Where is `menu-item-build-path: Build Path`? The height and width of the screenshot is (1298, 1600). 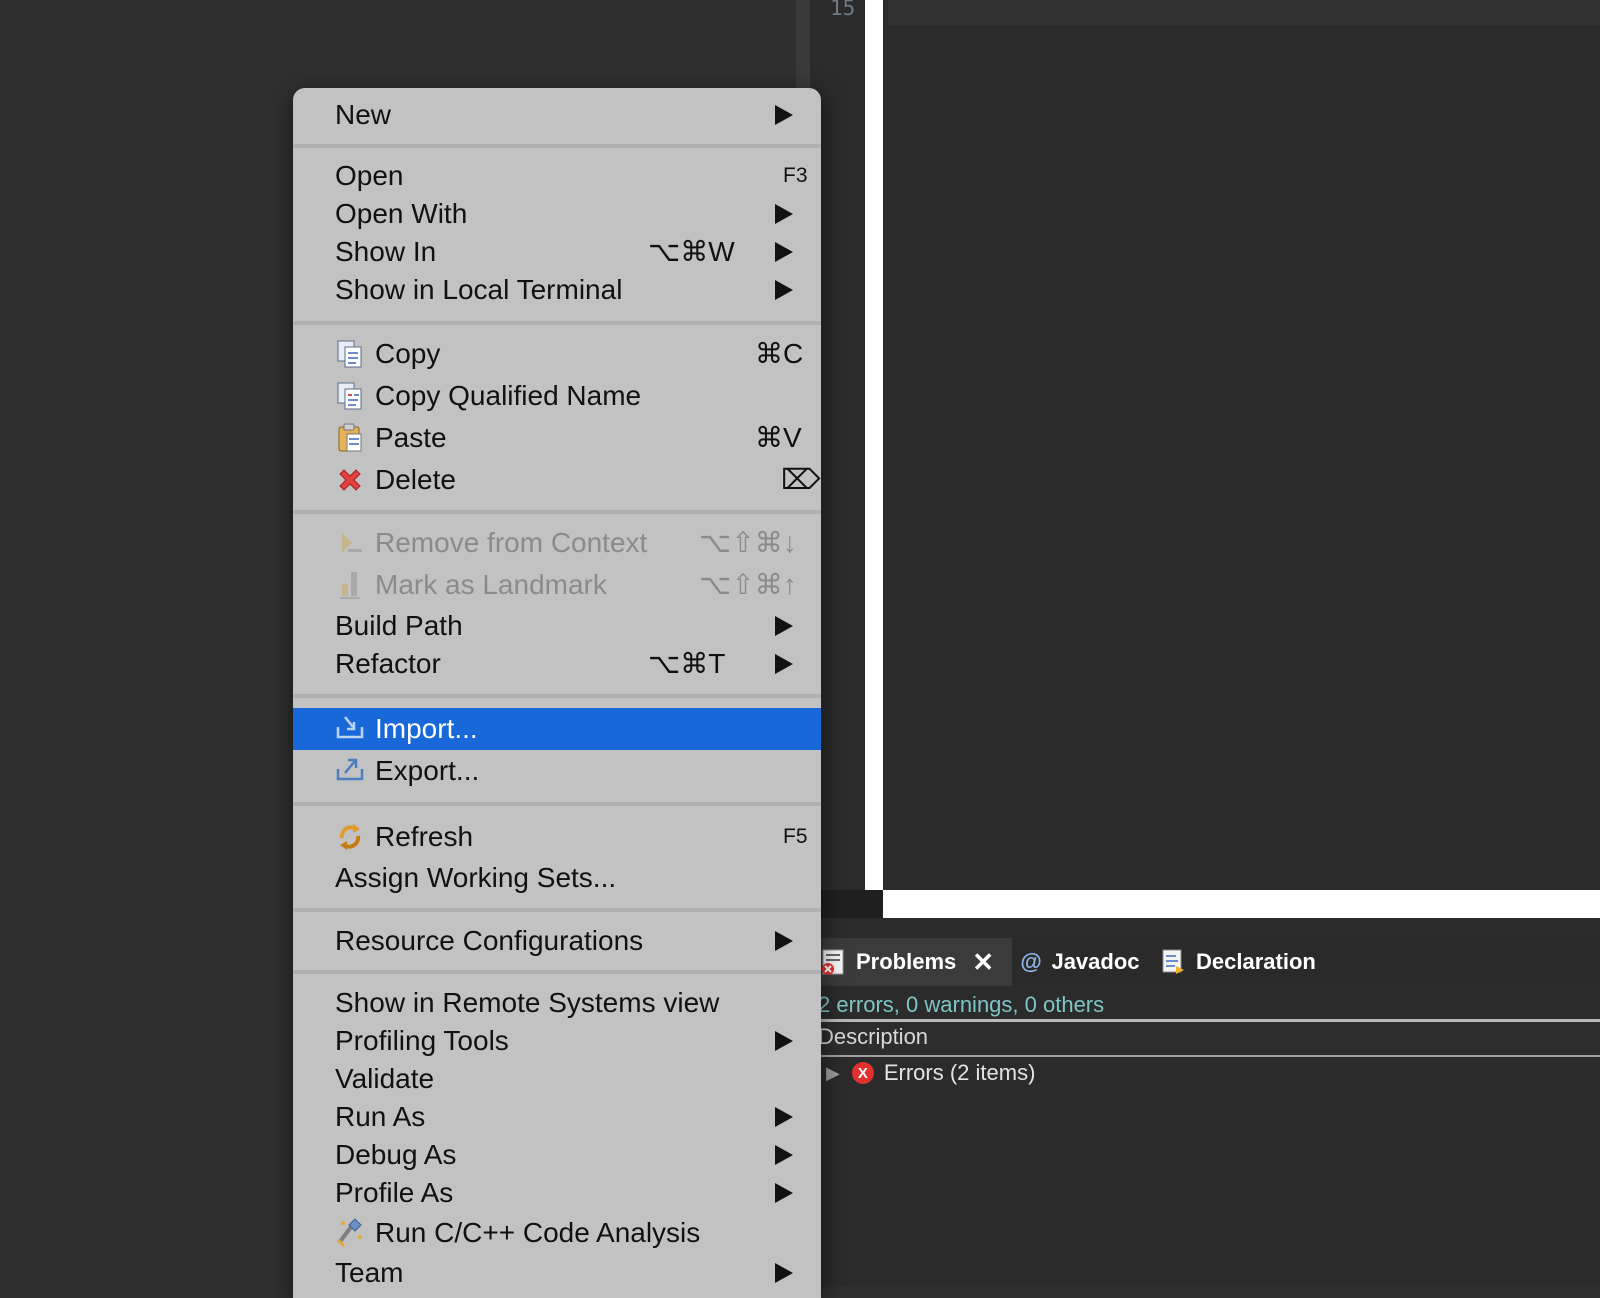 menu-item-build-path: Build Path is located at coordinates (557, 626).